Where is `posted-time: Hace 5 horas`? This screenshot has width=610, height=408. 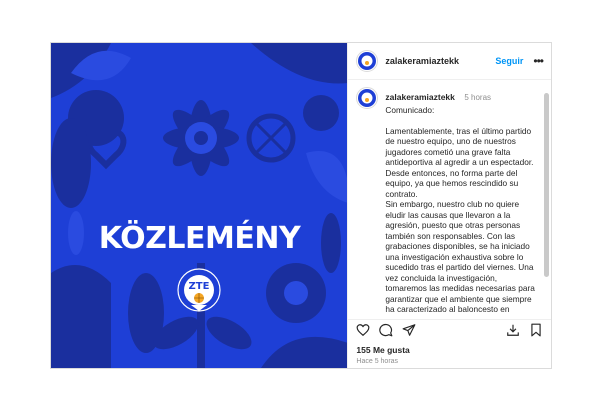 posted-time: Hace 5 horas is located at coordinates (377, 361).